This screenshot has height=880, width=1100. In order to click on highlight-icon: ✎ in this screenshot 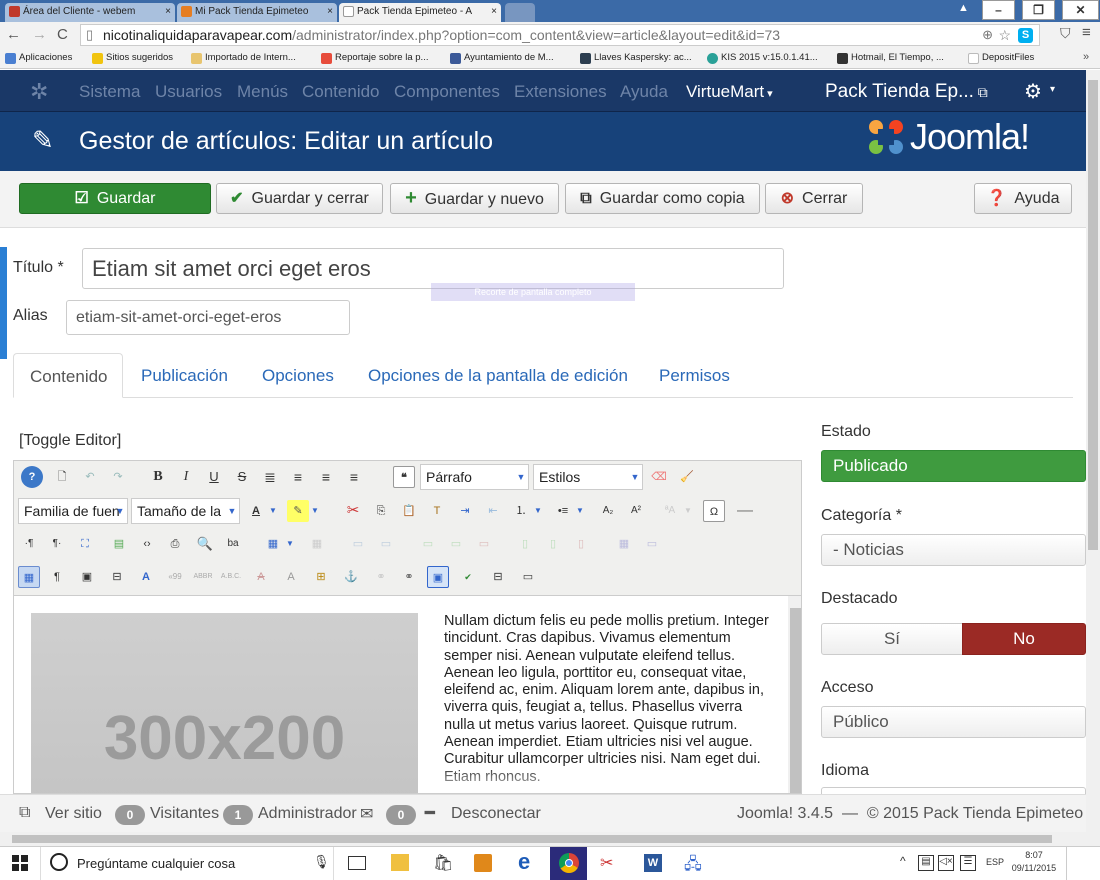, I will do `click(298, 511)`.